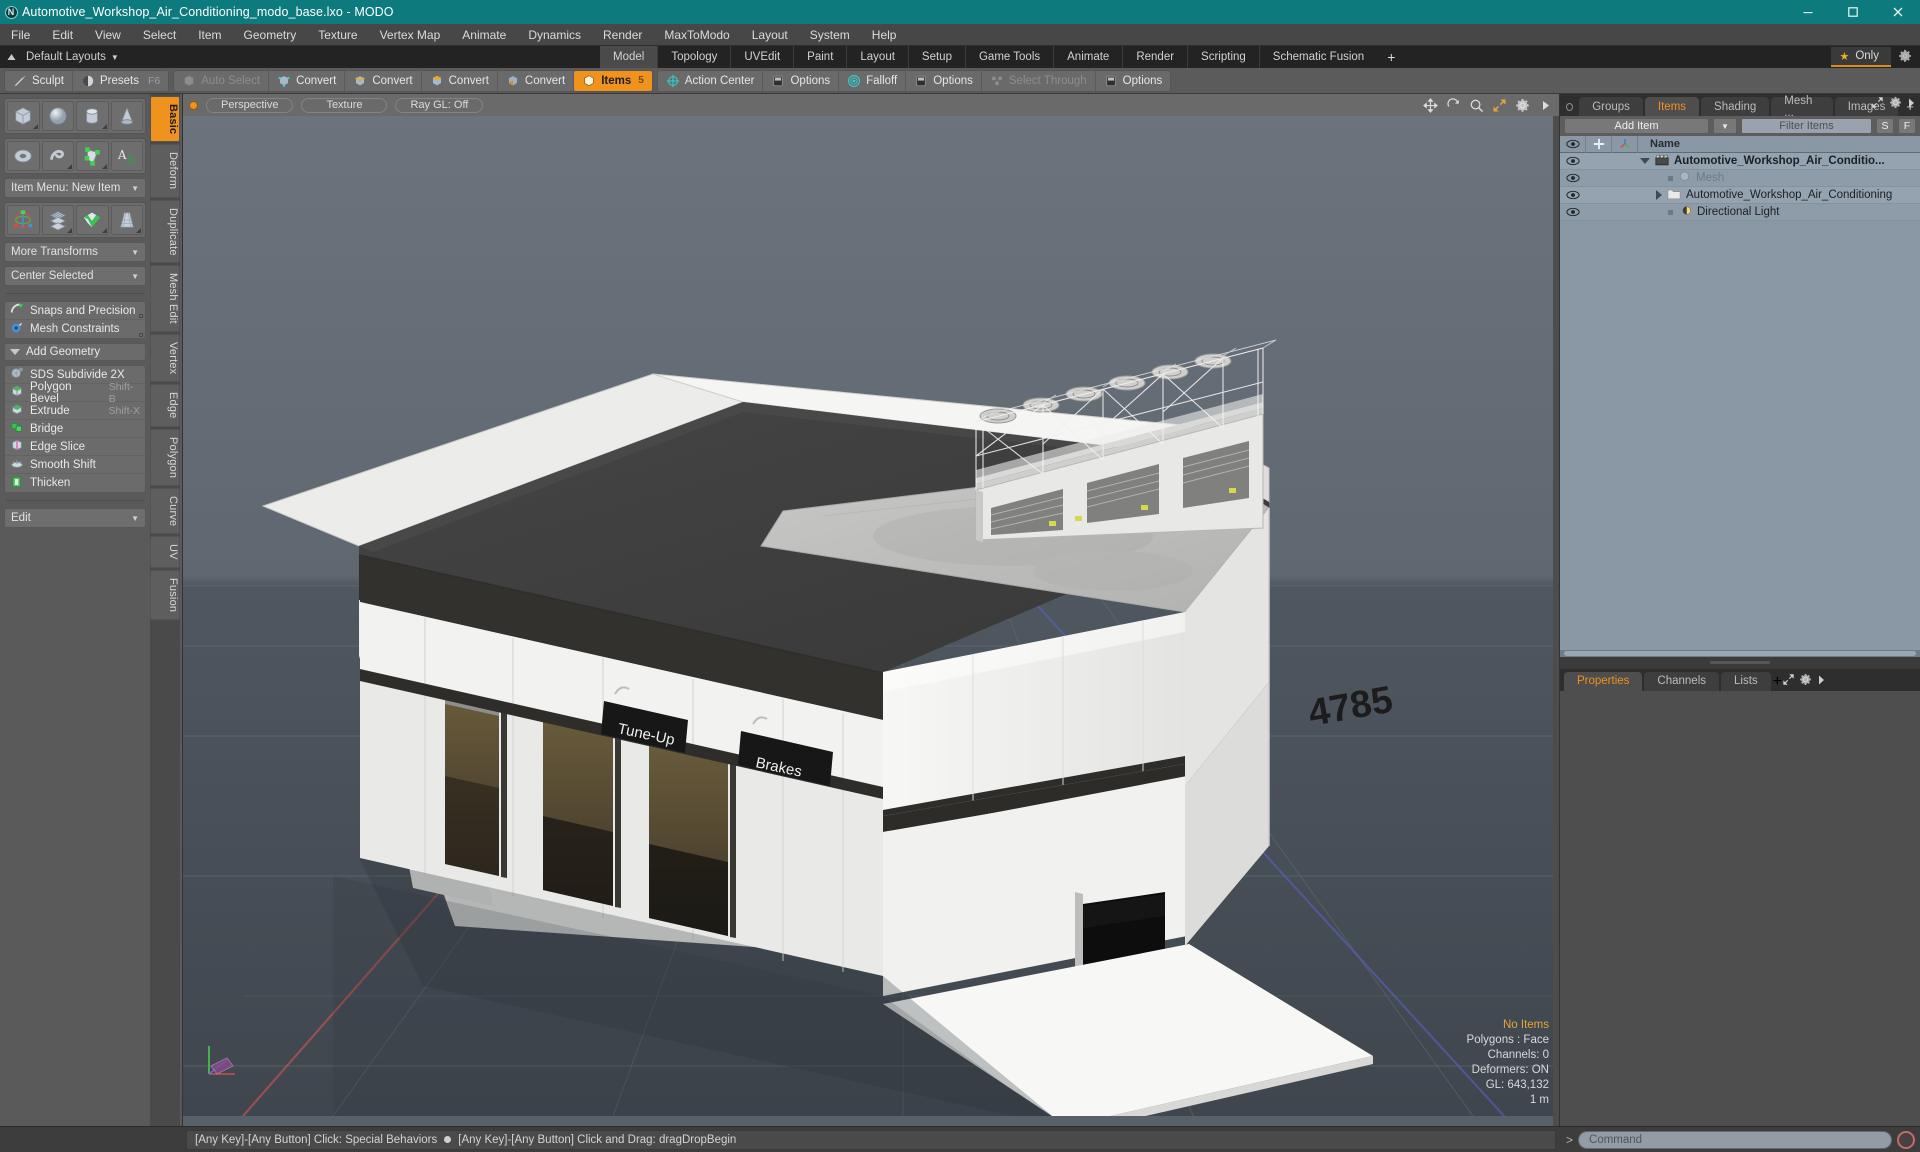 The height and width of the screenshot is (1152, 1920). Describe the element at coordinates (165, 358) in the screenshot. I see `vtab-vertex: Vertex` at that location.